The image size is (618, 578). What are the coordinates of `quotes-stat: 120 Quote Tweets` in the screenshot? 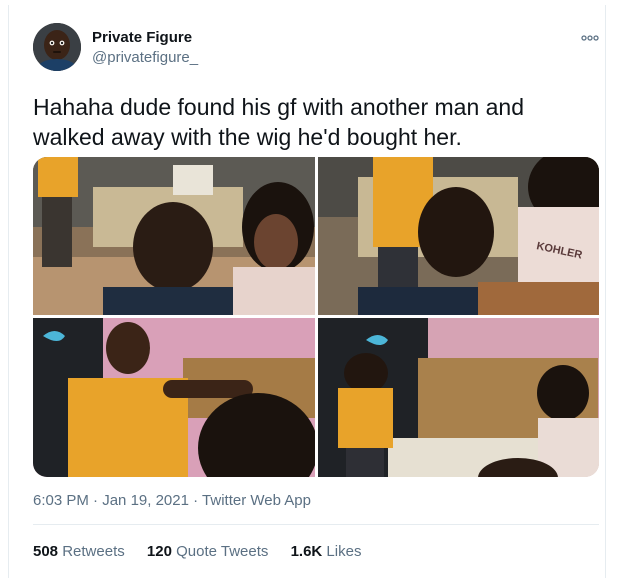 It's located at (210, 551).